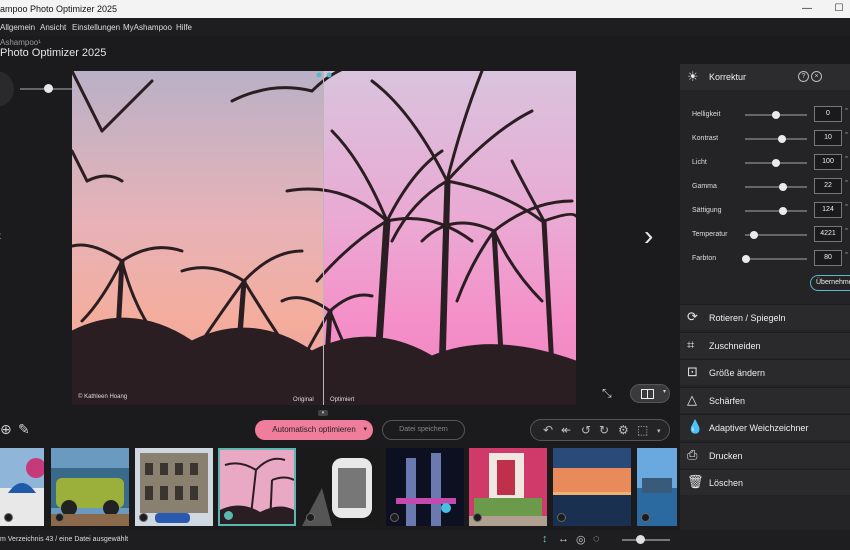 The image size is (850, 550). I want to click on sun-icon: ☀, so click(693, 76).